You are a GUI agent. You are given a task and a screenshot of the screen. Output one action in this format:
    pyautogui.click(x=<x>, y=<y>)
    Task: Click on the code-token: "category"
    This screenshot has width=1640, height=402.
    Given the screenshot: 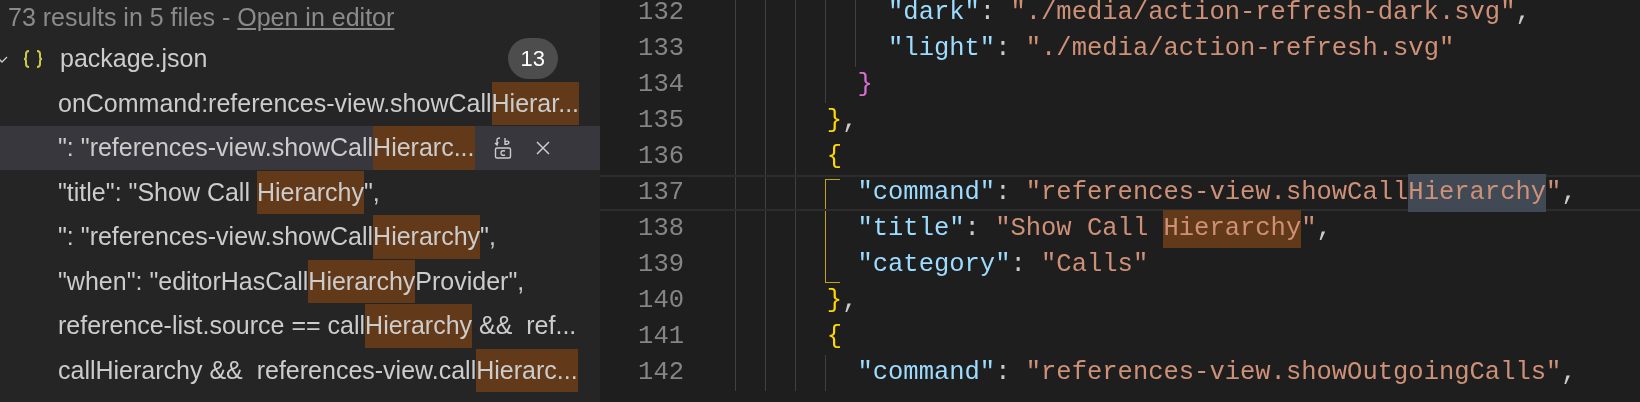 What is the action you would take?
    pyautogui.click(x=933, y=264)
    